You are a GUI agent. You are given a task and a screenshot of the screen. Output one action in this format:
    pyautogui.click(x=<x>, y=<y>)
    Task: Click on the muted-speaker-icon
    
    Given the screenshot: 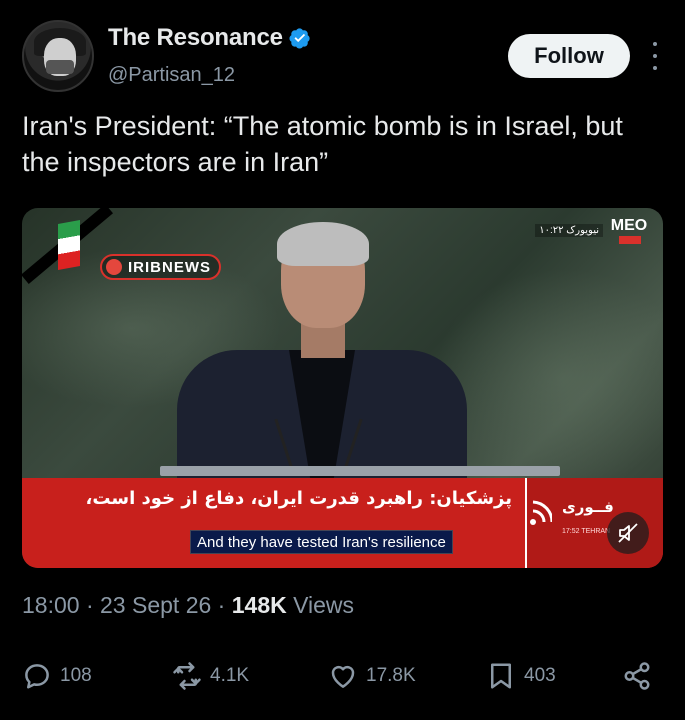 What is the action you would take?
    pyautogui.click(x=628, y=533)
    